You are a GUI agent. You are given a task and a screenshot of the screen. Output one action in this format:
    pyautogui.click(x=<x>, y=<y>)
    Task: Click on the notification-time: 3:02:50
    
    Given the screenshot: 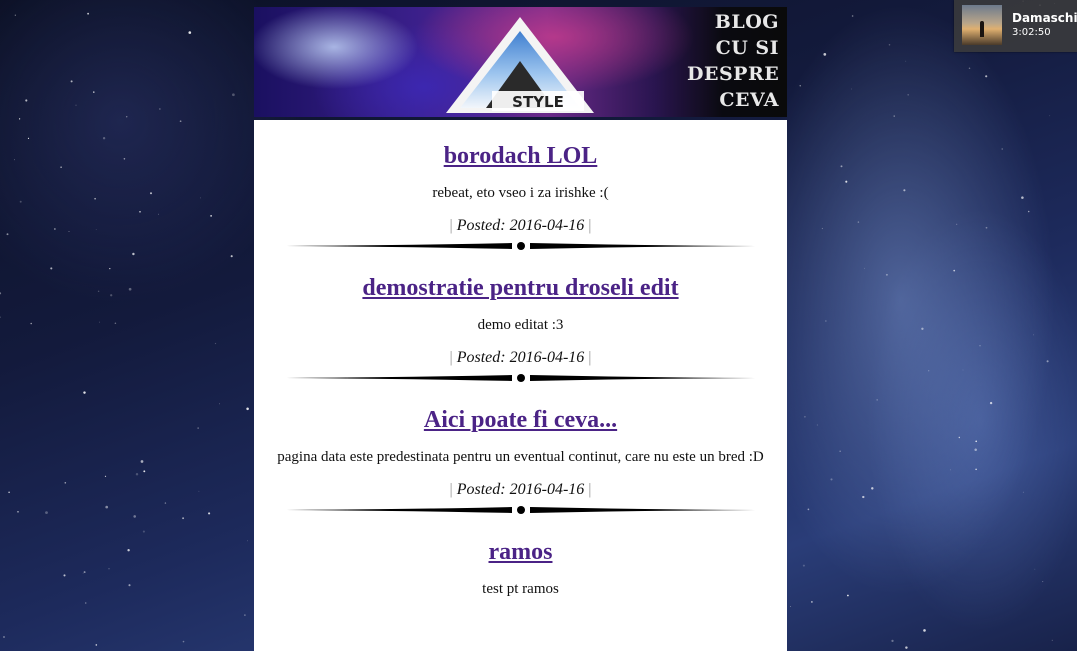 What is the action you would take?
    pyautogui.click(x=1031, y=32)
    